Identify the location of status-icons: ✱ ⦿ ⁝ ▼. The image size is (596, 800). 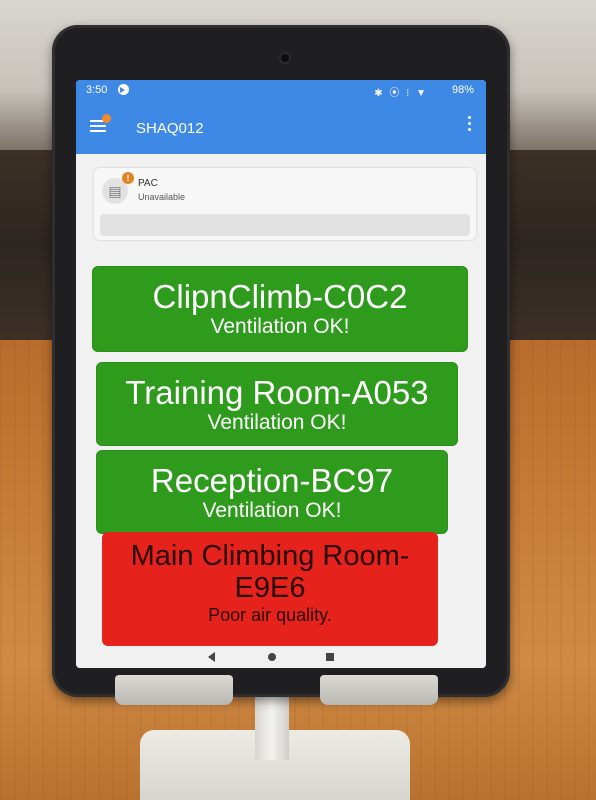
(401, 93).